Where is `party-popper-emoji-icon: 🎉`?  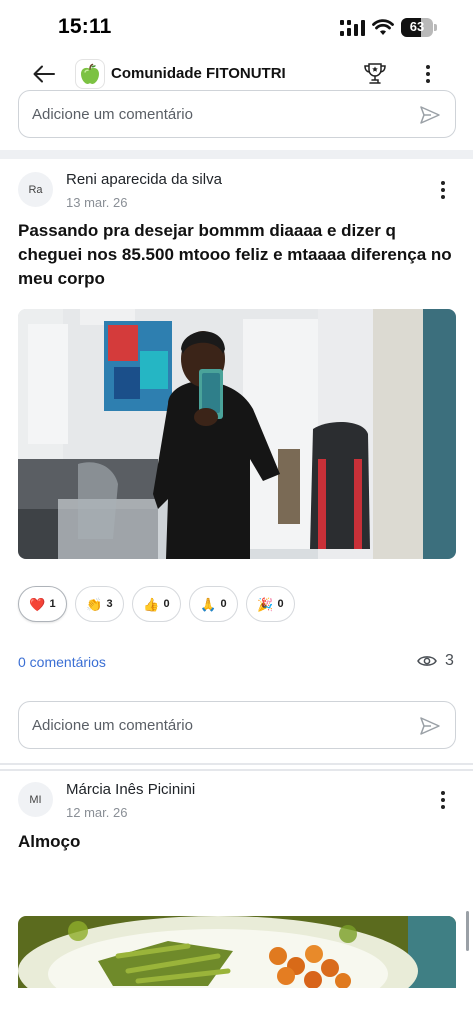 party-popper-emoji-icon: 🎉 is located at coordinates (265, 604).